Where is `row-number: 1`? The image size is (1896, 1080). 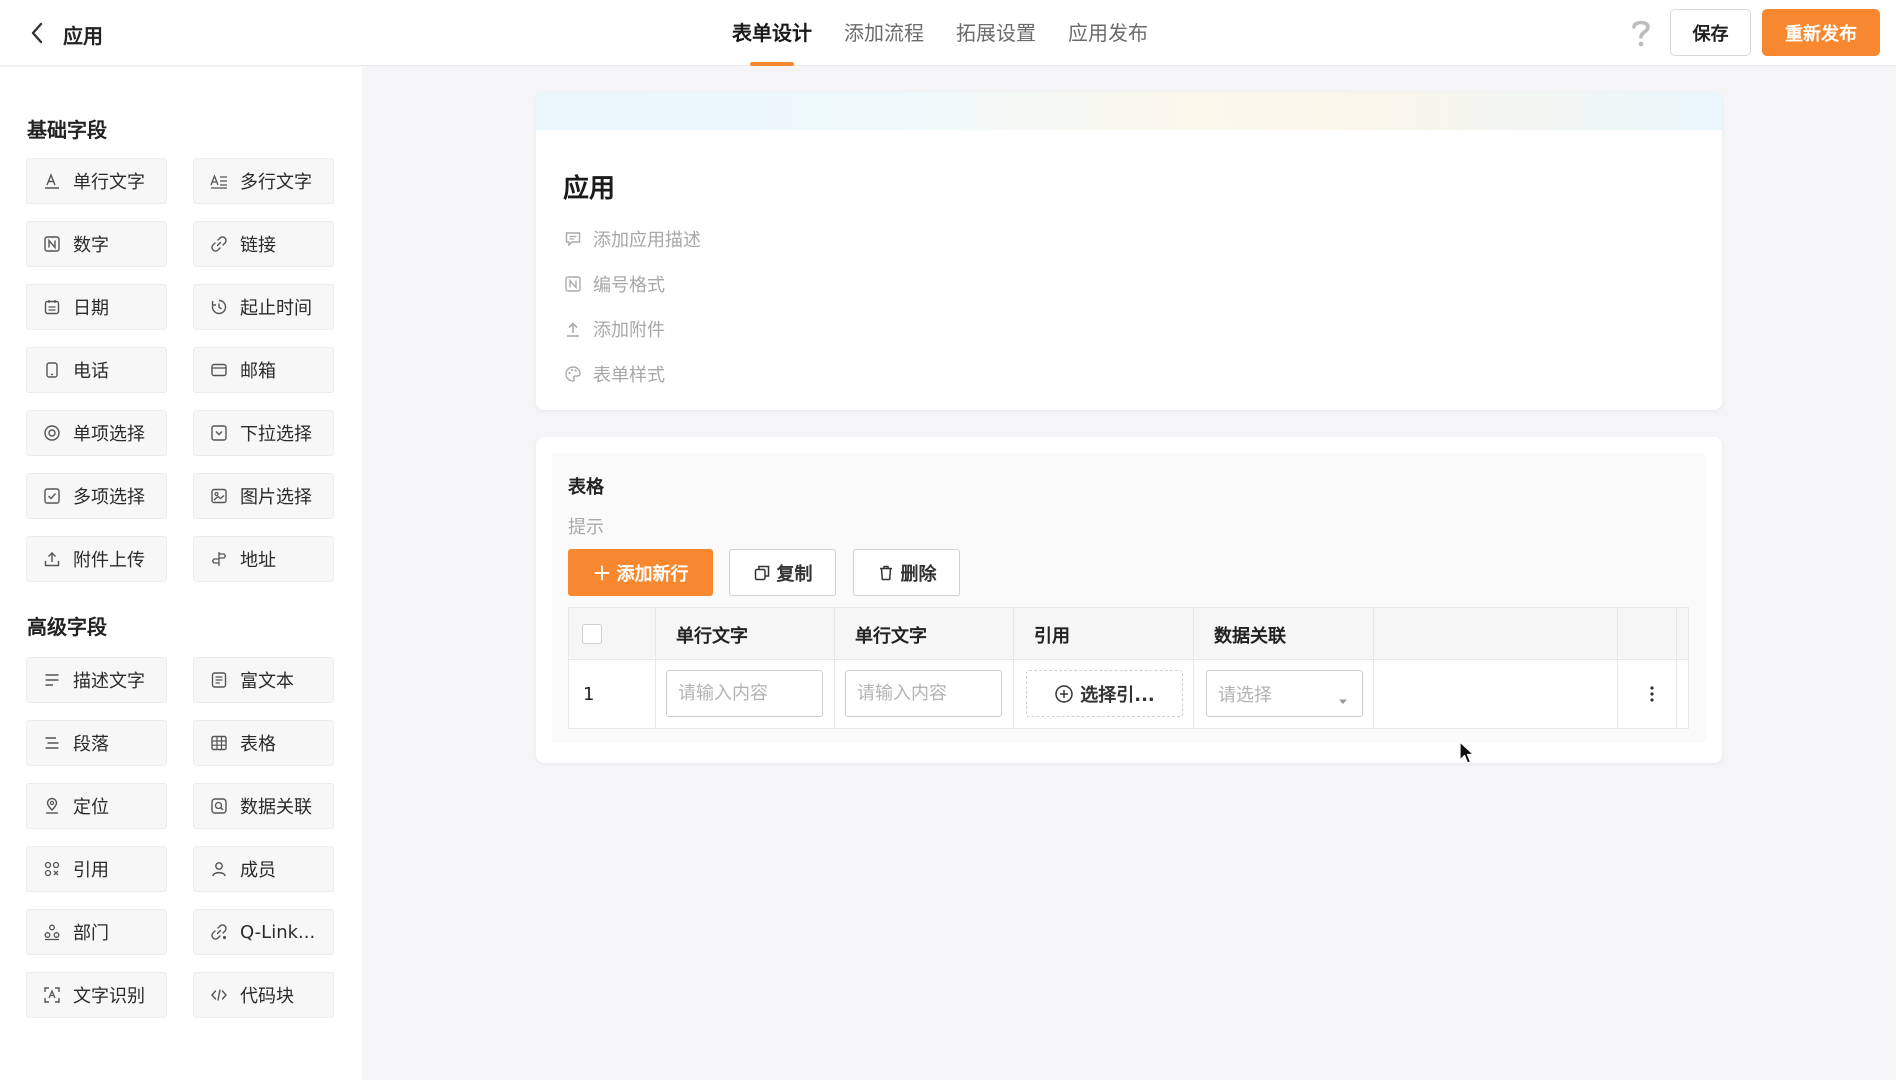 row-number: 1 is located at coordinates (589, 694).